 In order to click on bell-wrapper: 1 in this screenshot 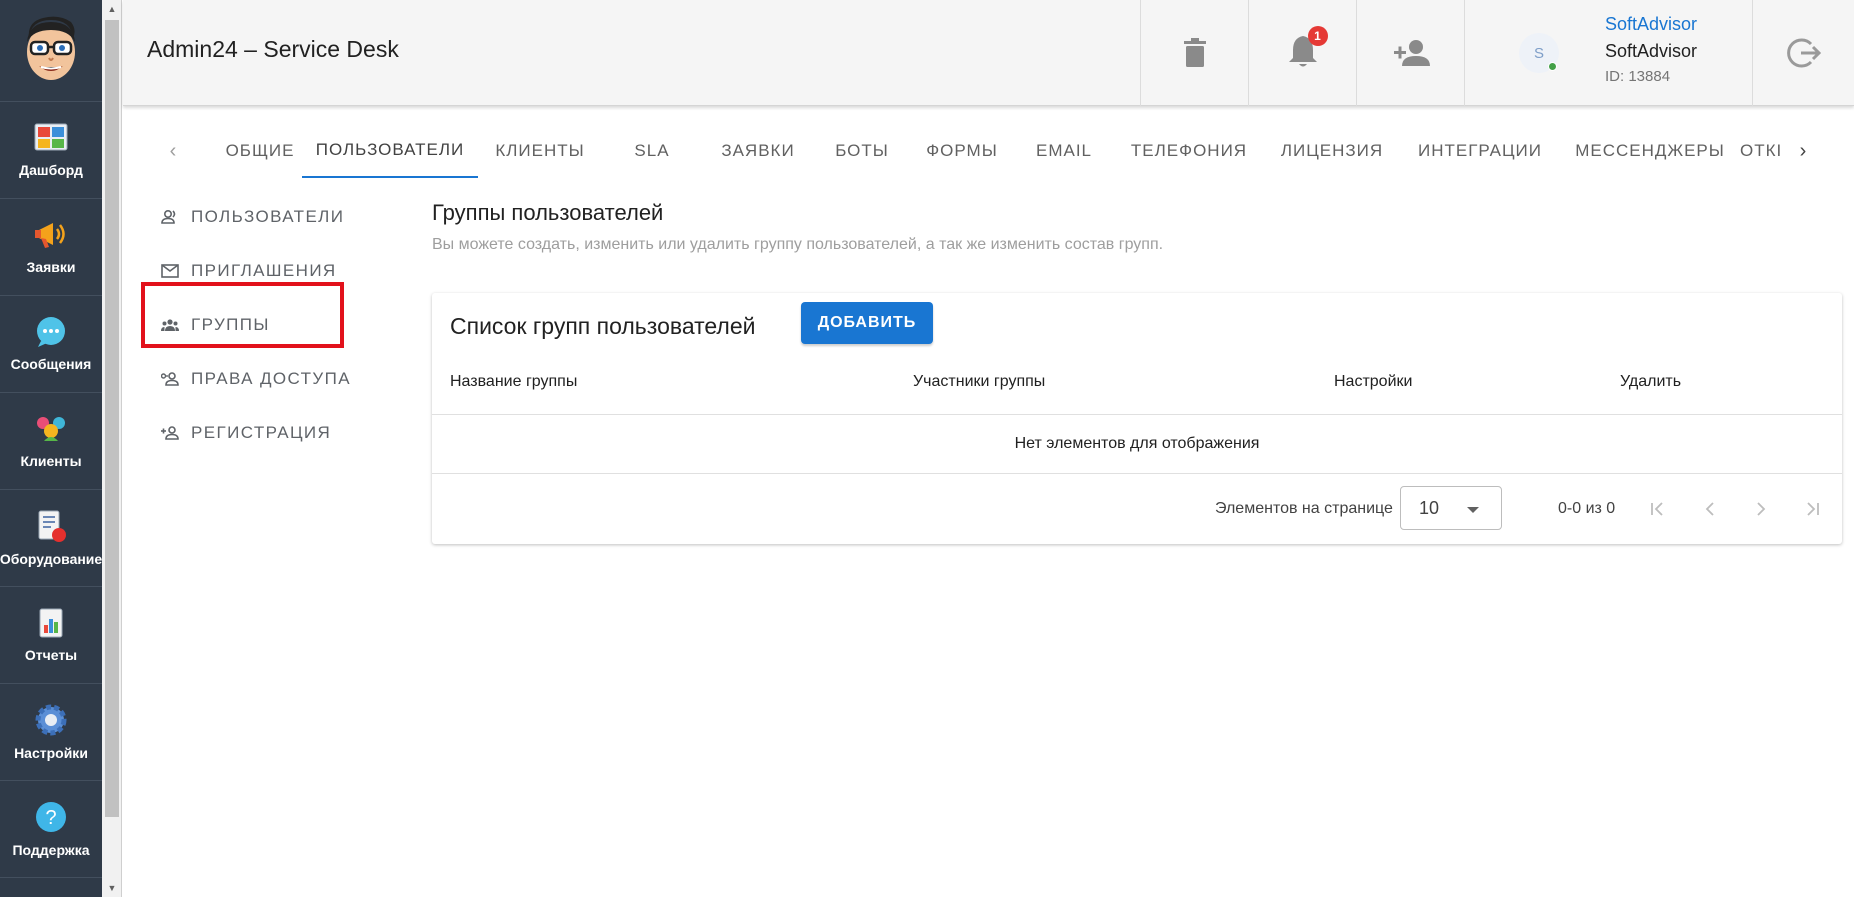, I will do `click(1308, 49)`.